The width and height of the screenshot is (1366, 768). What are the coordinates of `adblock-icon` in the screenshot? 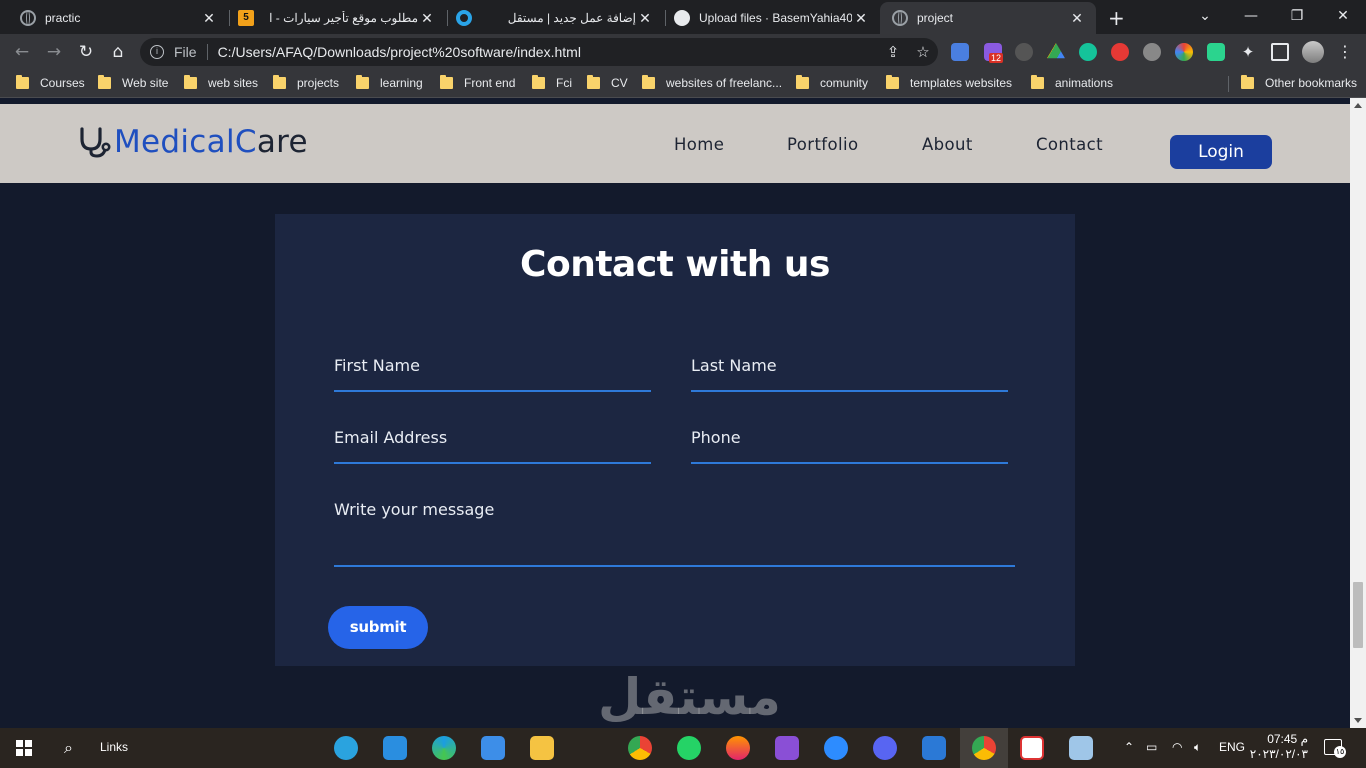 It's located at (1120, 52).